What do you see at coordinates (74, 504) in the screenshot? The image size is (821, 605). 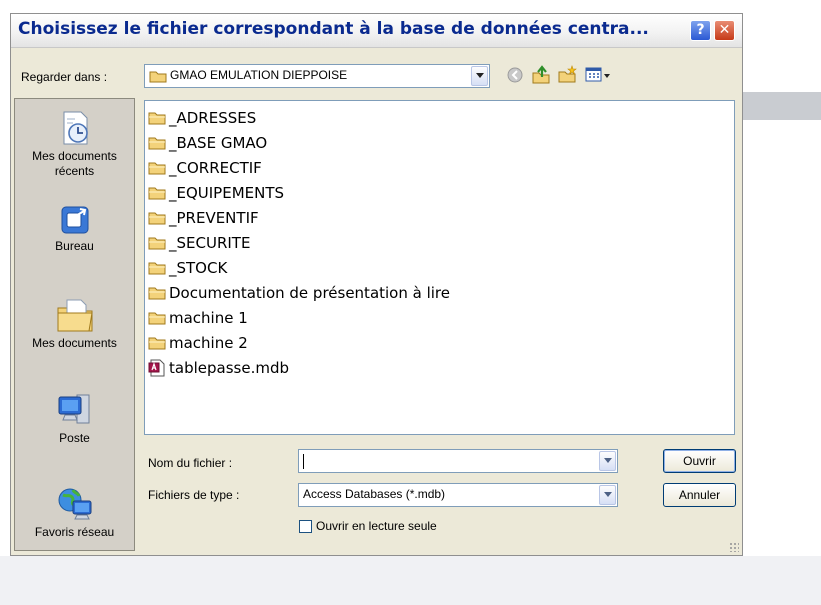 I see `network-icon` at bounding box center [74, 504].